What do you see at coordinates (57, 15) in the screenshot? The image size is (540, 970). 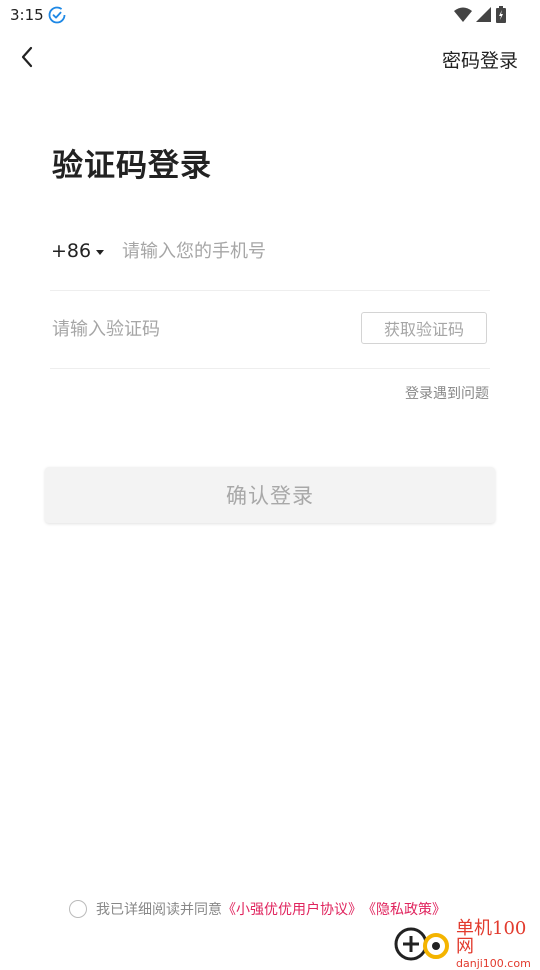 I see `sync-check-icon` at bounding box center [57, 15].